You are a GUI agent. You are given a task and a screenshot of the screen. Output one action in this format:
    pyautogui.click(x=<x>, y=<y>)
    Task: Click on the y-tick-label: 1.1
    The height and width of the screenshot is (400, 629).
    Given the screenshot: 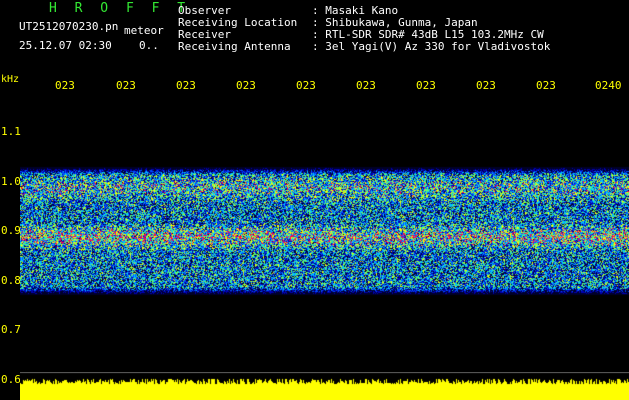 What is the action you would take?
    pyautogui.click(x=11, y=131)
    